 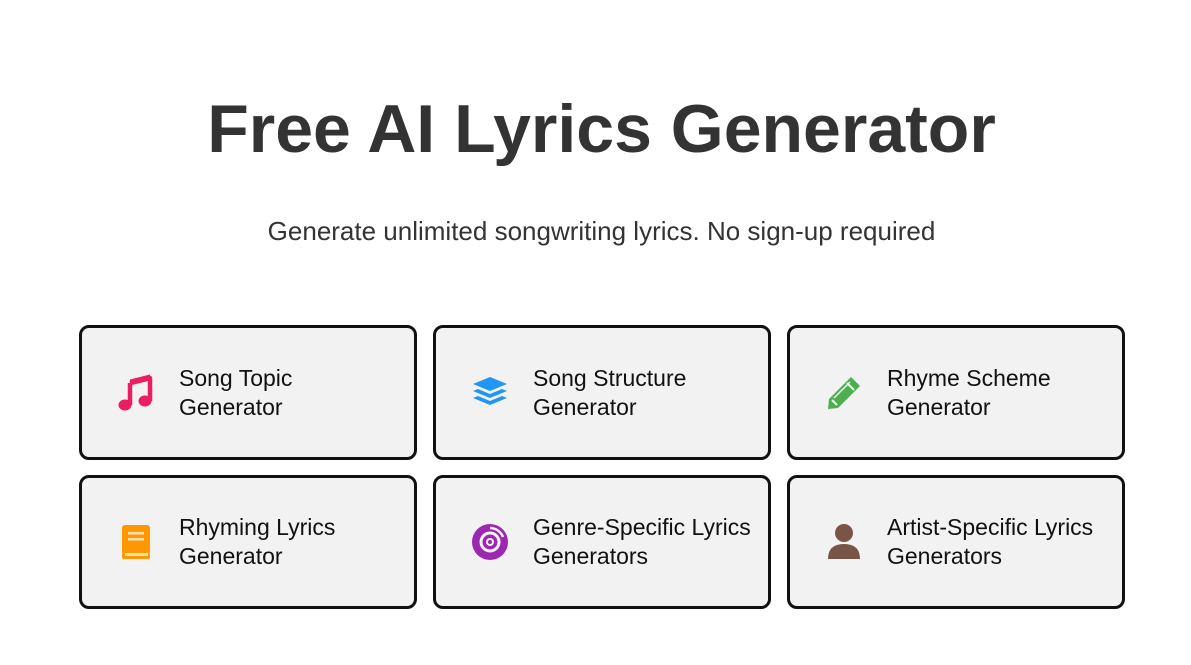 I want to click on song-structure-generator-card: Song Structure Generator, so click(x=602, y=392).